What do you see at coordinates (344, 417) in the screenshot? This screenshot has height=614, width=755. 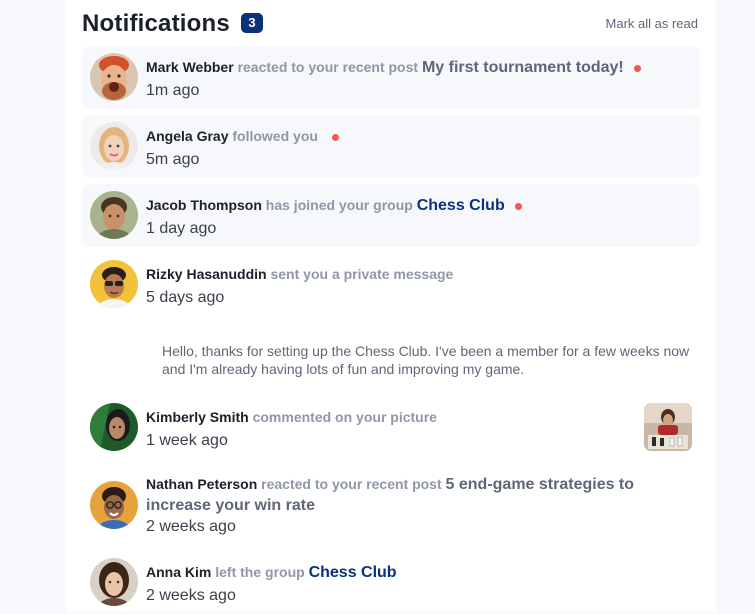 I see `notification-action: commented on your picture` at bounding box center [344, 417].